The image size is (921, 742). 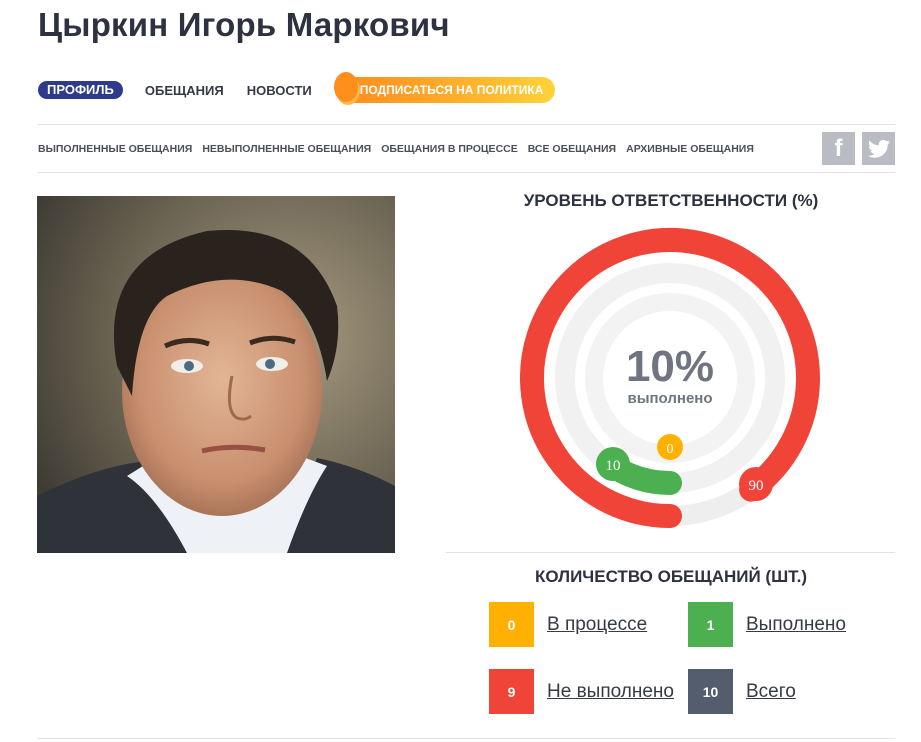 I want to click on responsibility-caption: выполнено, so click(x=669, y=398).